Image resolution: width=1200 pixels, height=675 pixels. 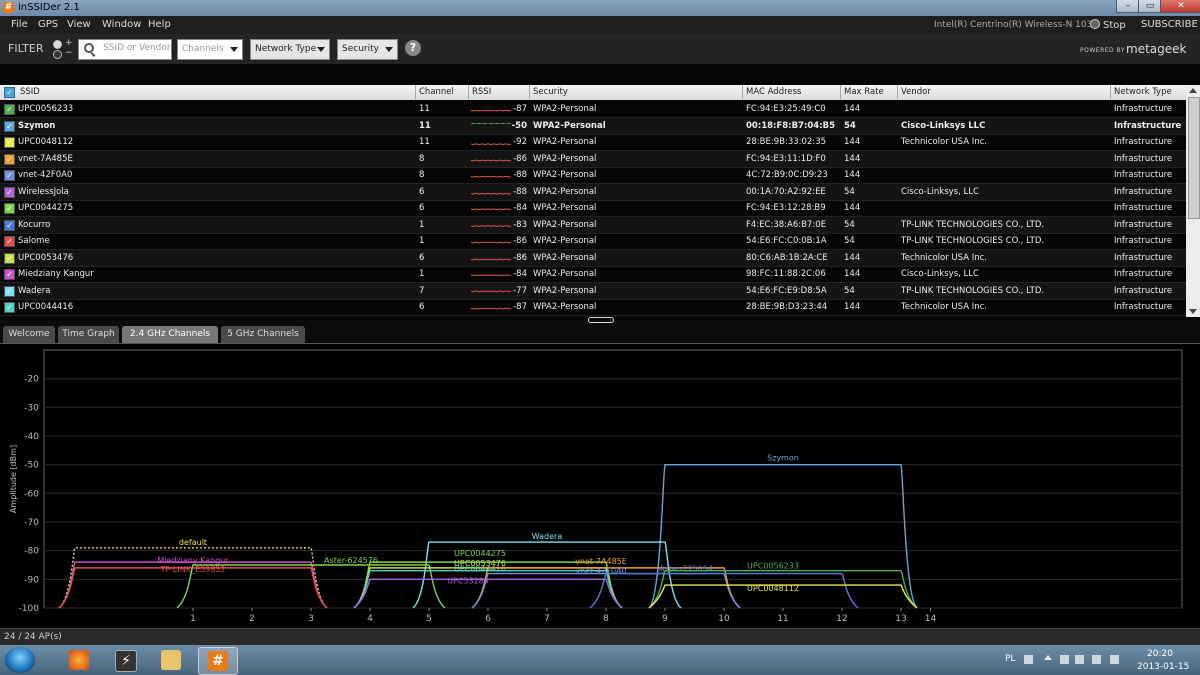 What do you see at coordinates (1114, 659) in the screenshot?
I see `volume-icon` at bounding box center [1114, 659].